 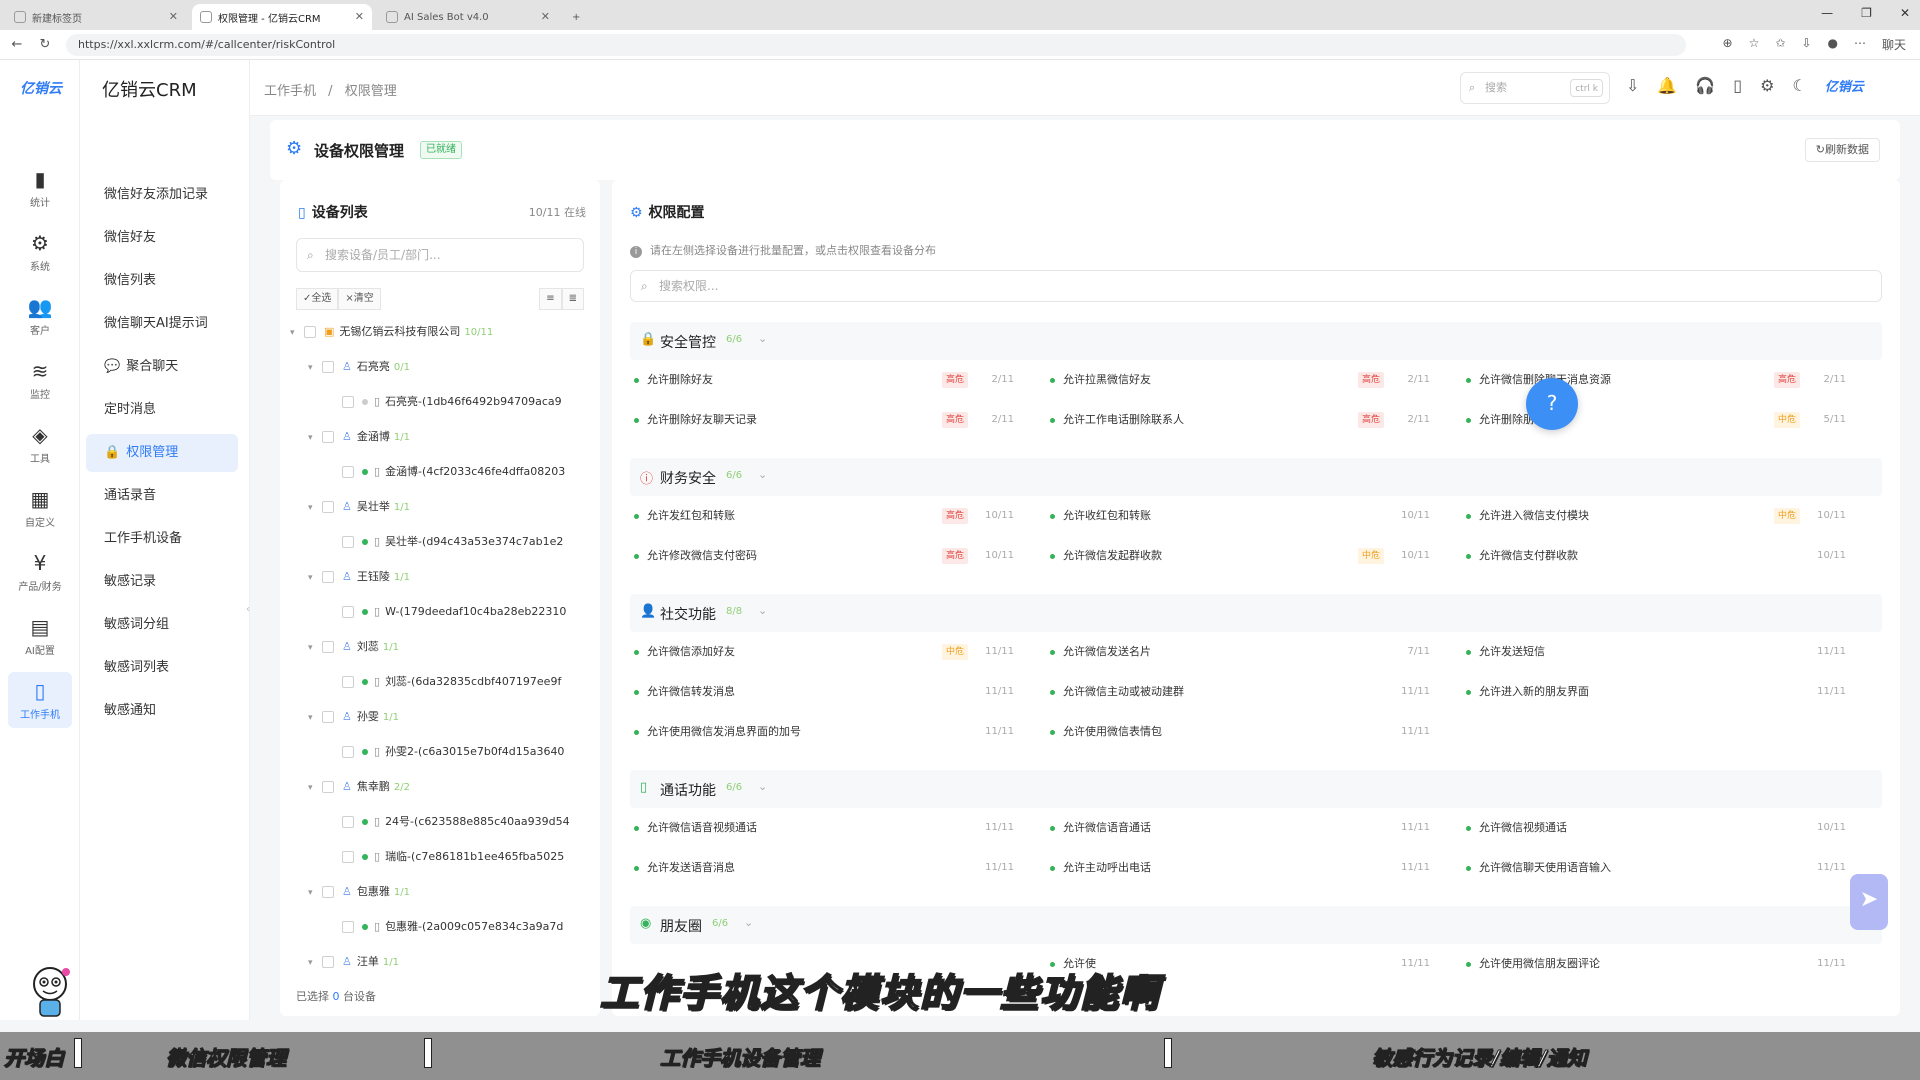 What do you see at coordinates (162, 410) in the screenshot?
I see `menu-item-5: 定时消息` at bounding box center [162, 410].